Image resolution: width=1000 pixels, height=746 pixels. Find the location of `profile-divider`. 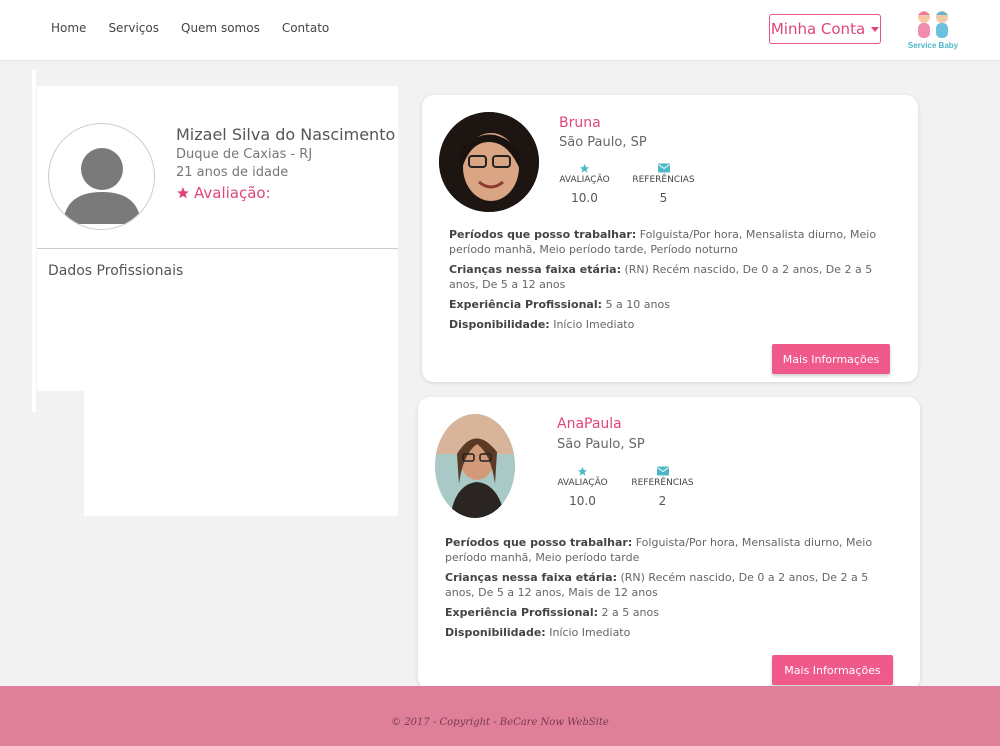

profile-divider is located at coordinates (217, 248).